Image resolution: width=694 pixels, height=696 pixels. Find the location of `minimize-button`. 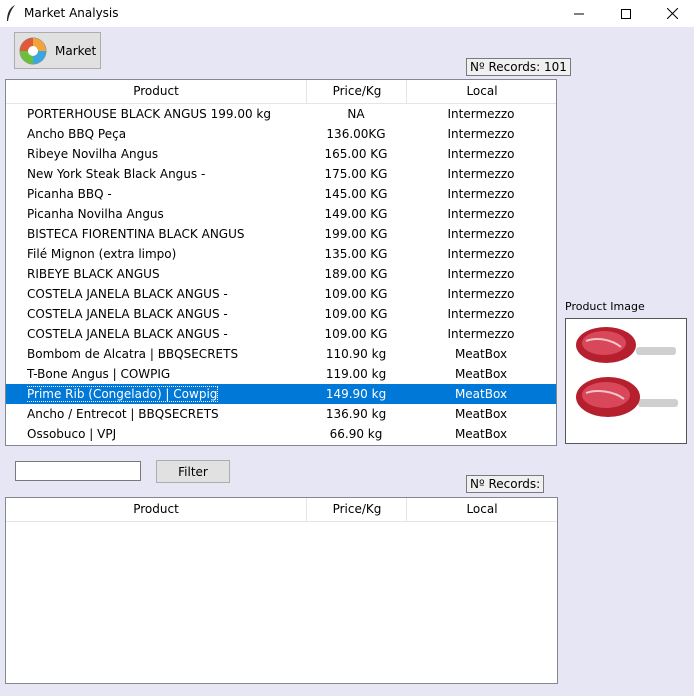

minimize-button is located at coordinates (579, 13).